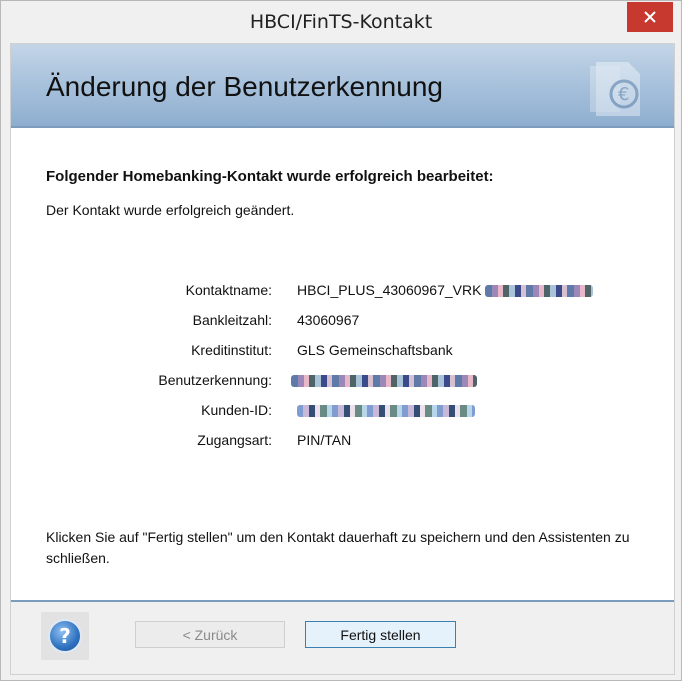  What do you see at coordinates (228, 290) in the screenshot?
I see `label-contact-name: Kontaktname:` at bounding box center [228, 290].